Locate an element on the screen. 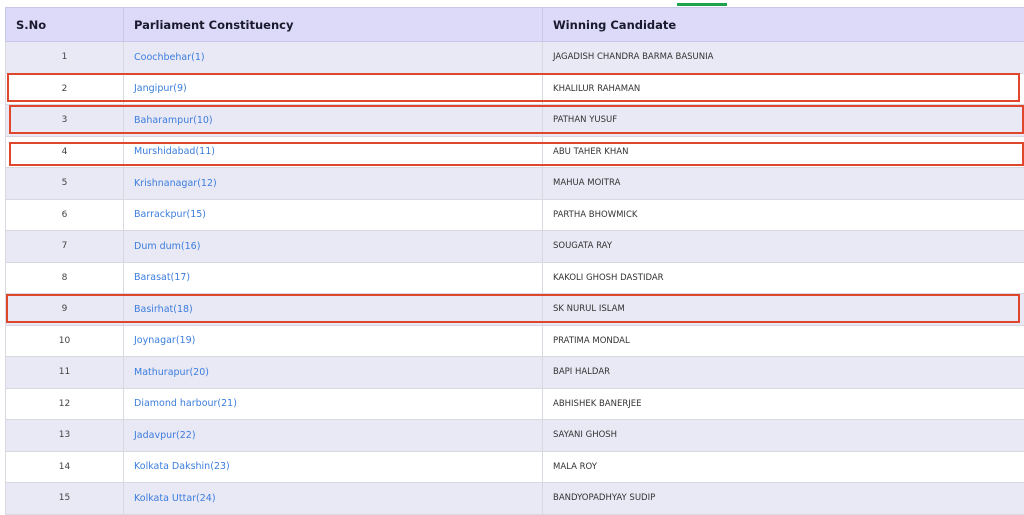  sno-cell: 14 is located at coordinates (65, 467).